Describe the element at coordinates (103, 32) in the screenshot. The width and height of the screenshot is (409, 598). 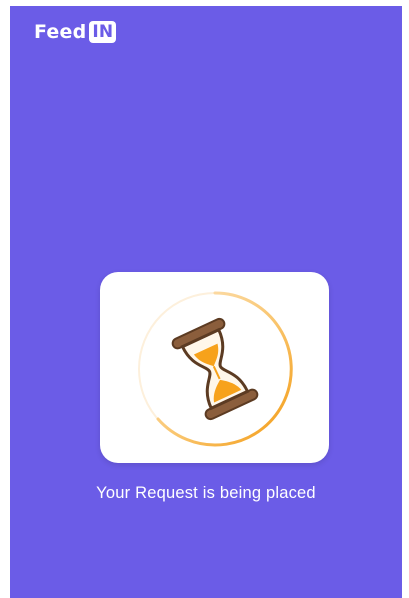
I see `logo-badge: IN` at that location.